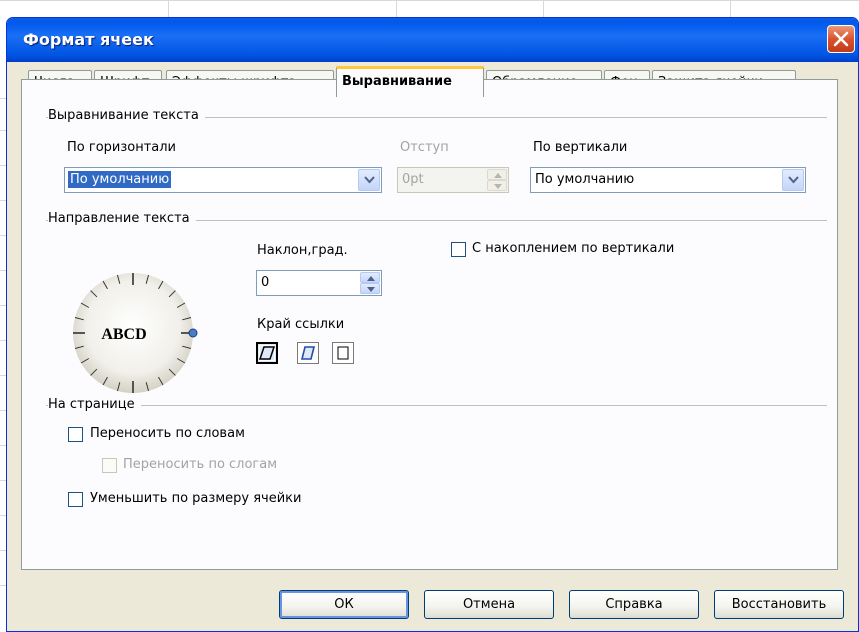 The height and width of the screenshot is (632, 859). I want to click on angle-value: 0, so click(265, 282).